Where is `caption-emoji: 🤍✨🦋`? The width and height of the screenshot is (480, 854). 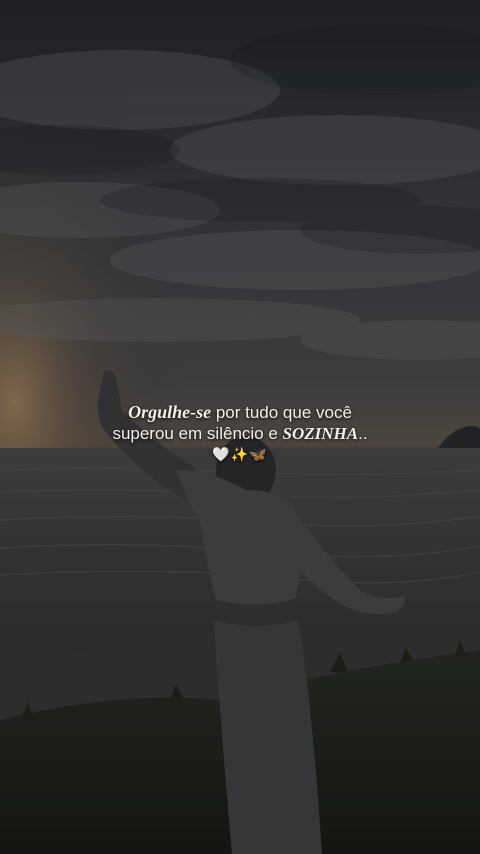 caption-emoji: 🤍✨🦋 is located at coordinates (240, 454).